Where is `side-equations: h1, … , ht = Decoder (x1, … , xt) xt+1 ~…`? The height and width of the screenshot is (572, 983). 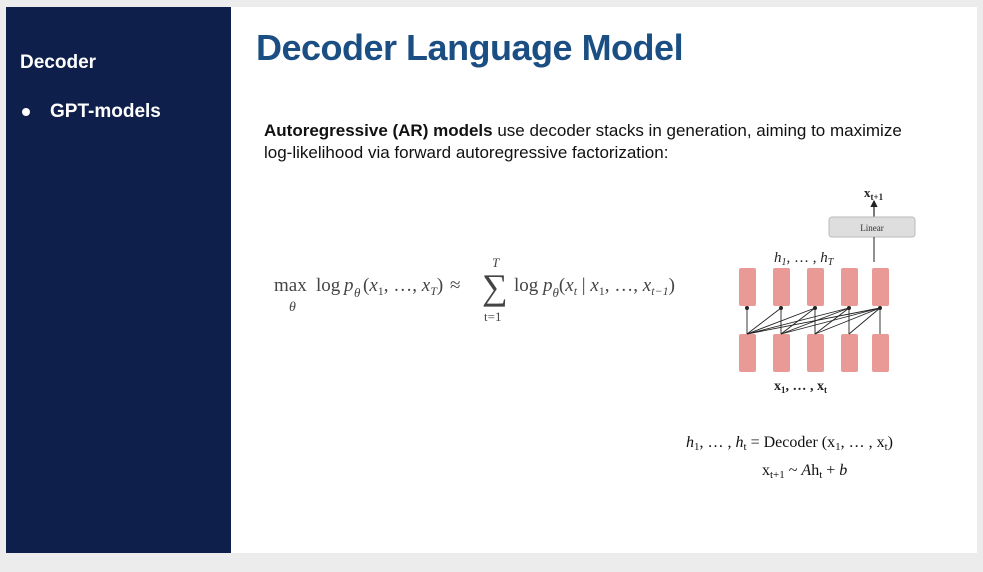 side-equations: h1, … , ht = Decoder (x1, … , xt) xt+1 ~… is located at coordinates (789, 457).